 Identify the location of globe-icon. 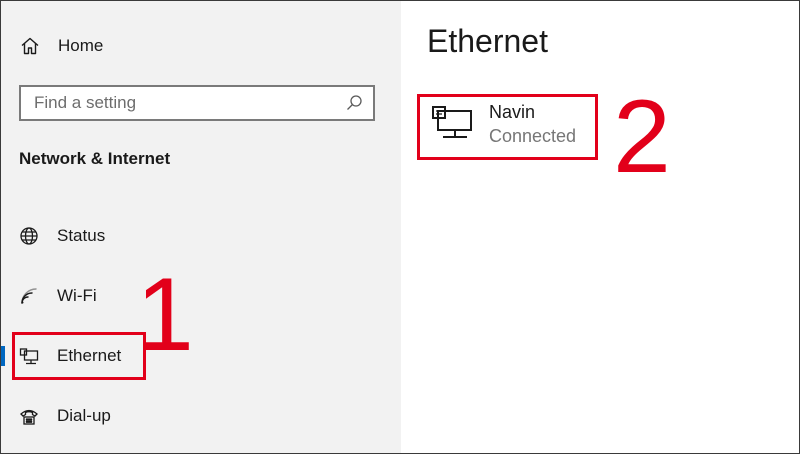
(29, 236).